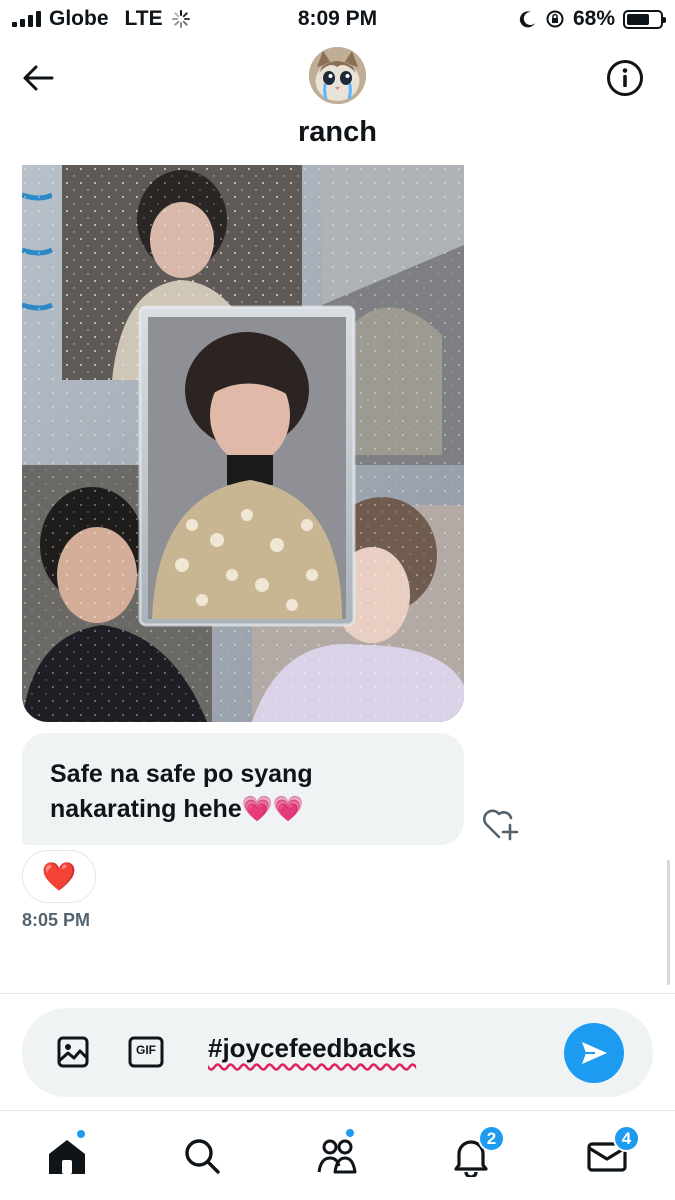  Describe the element at coordinates (555, 19) in the screenshot. I see `rotation-lock-icon` at that location.